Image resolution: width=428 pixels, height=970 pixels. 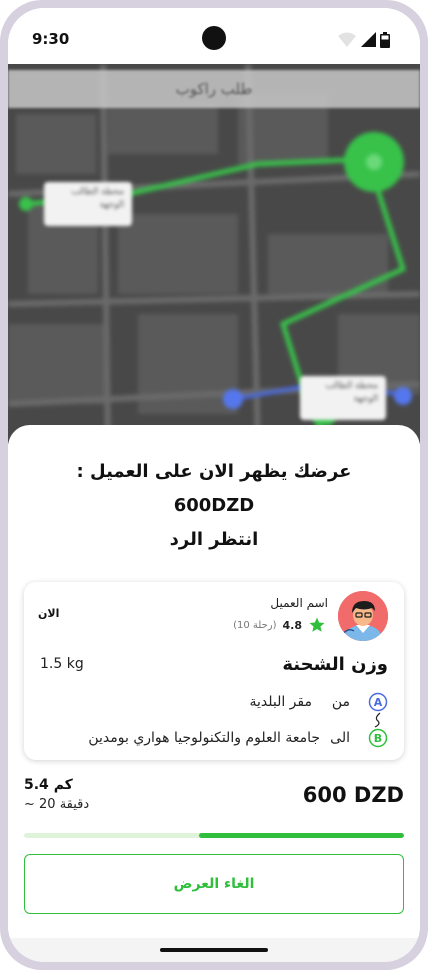 I want to click on svg-text: B, so click(x=378, y=738).